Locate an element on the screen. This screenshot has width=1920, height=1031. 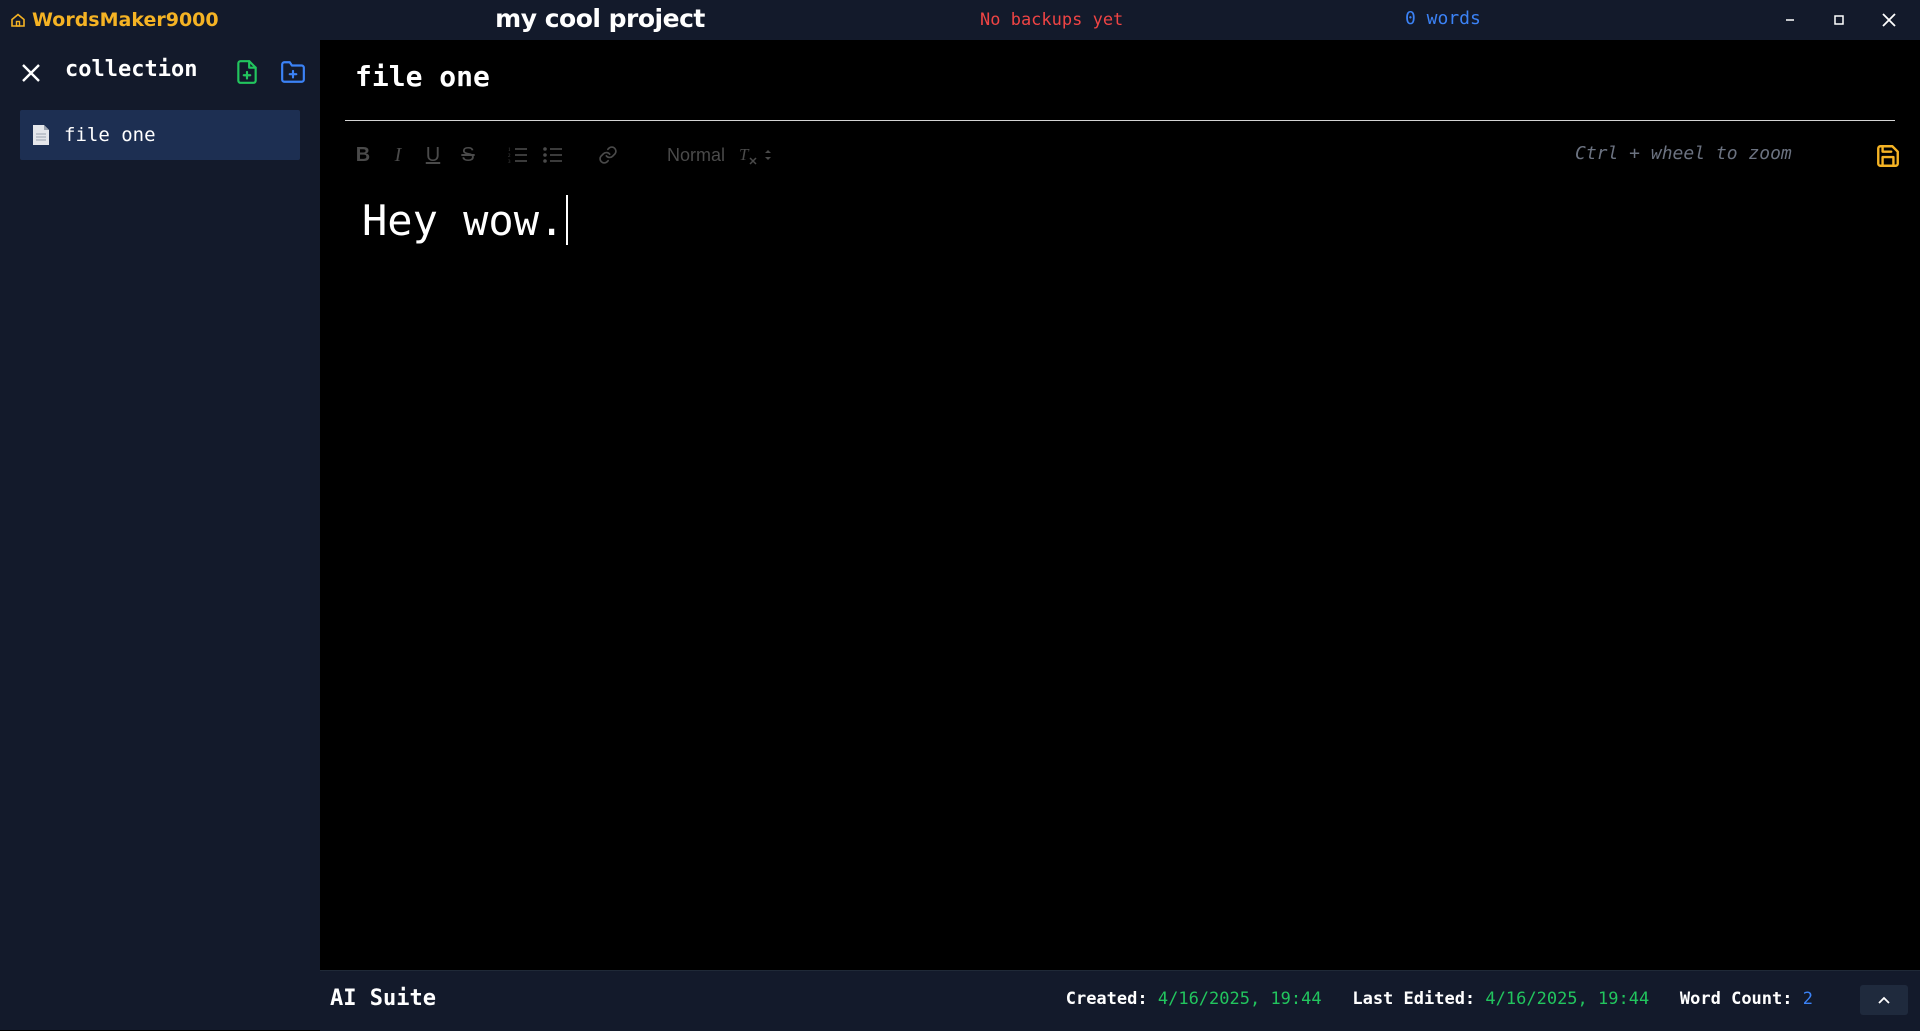
last-edited-value: 4/16/2025, 19:44 is located at coordinates (1567, 999).